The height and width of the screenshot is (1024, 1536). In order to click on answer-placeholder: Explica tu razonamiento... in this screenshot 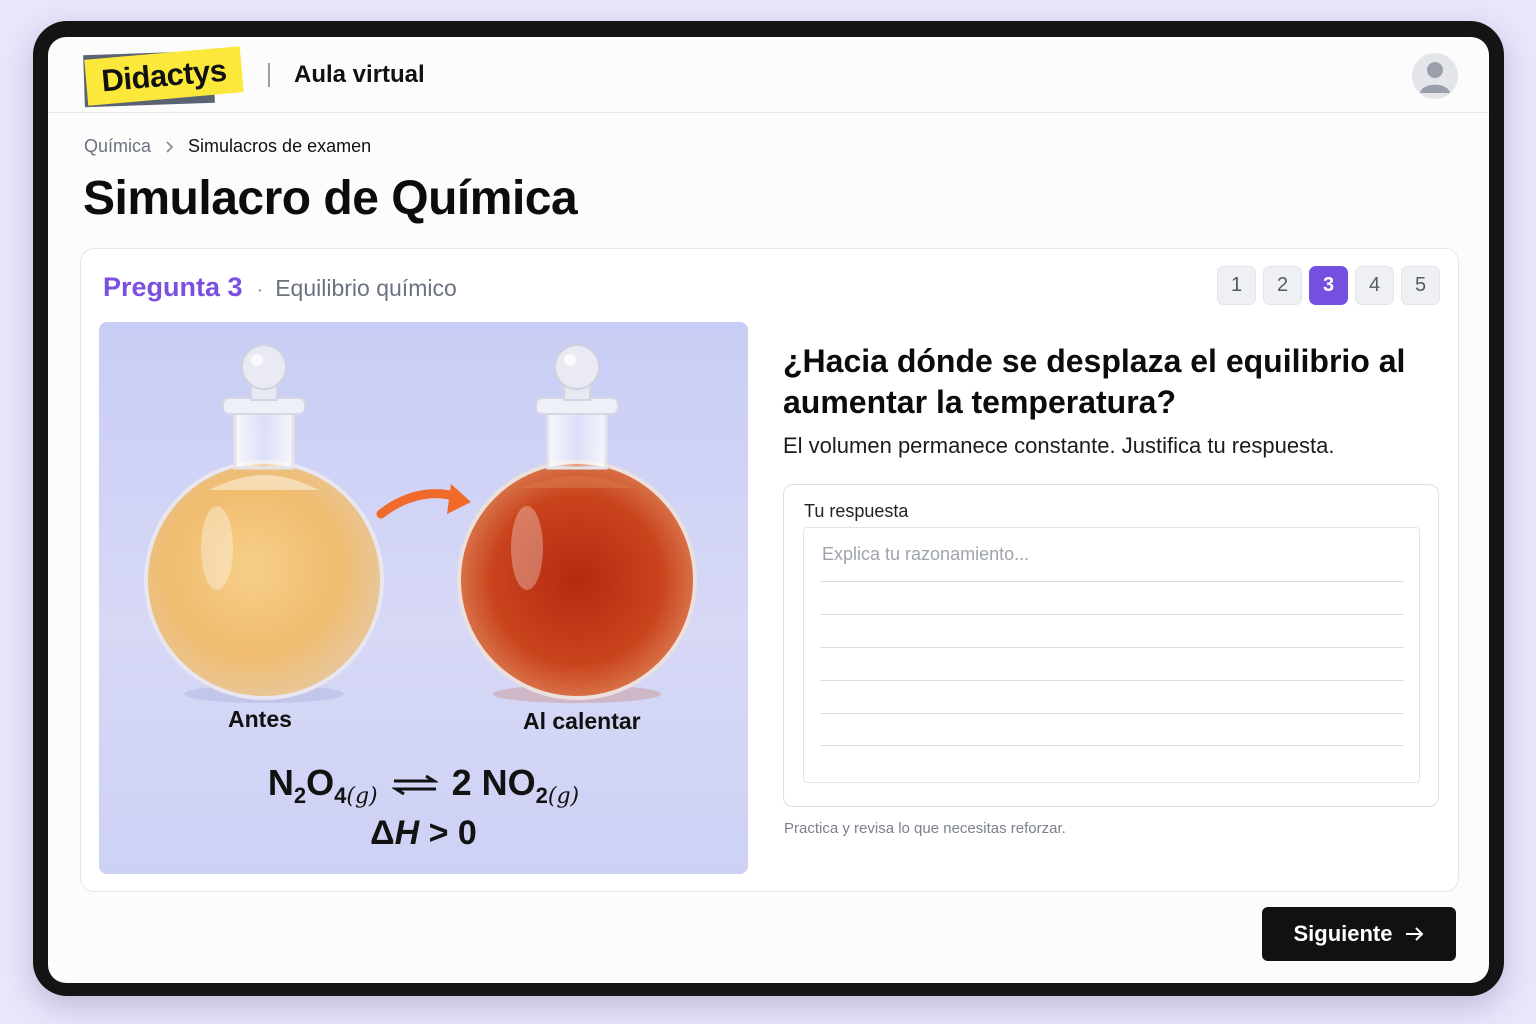, I will do `click(926, 554)`.